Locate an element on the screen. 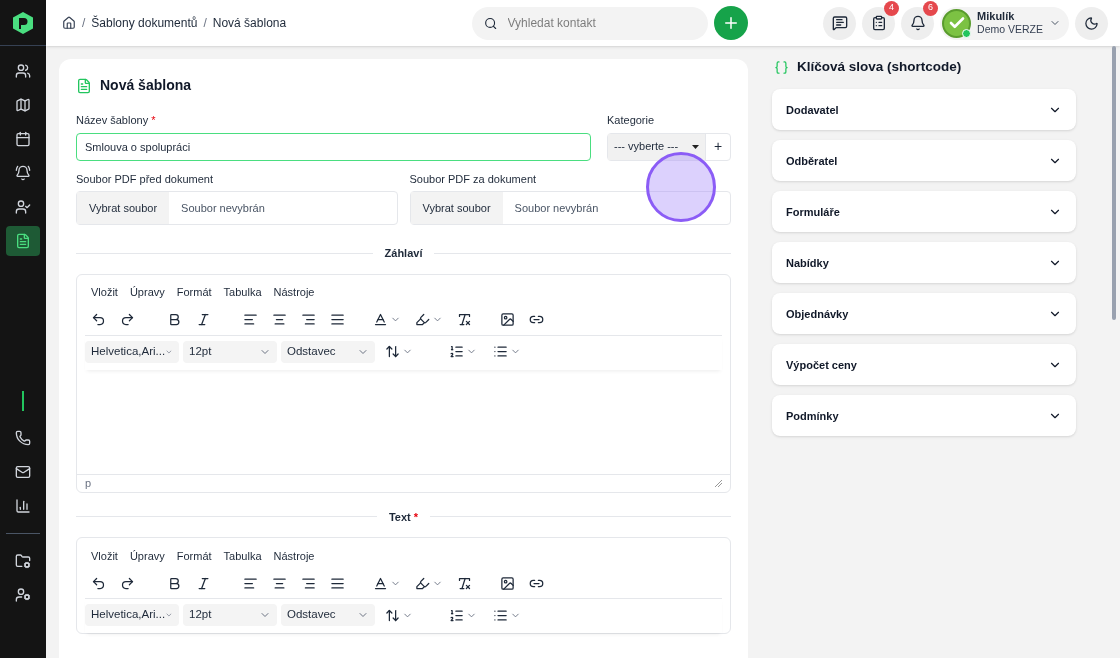 Image resolution: width=1120 pixels, height=658 pixels. breadcrumb-link: Nová šablona is located at coordinates (249, 23).